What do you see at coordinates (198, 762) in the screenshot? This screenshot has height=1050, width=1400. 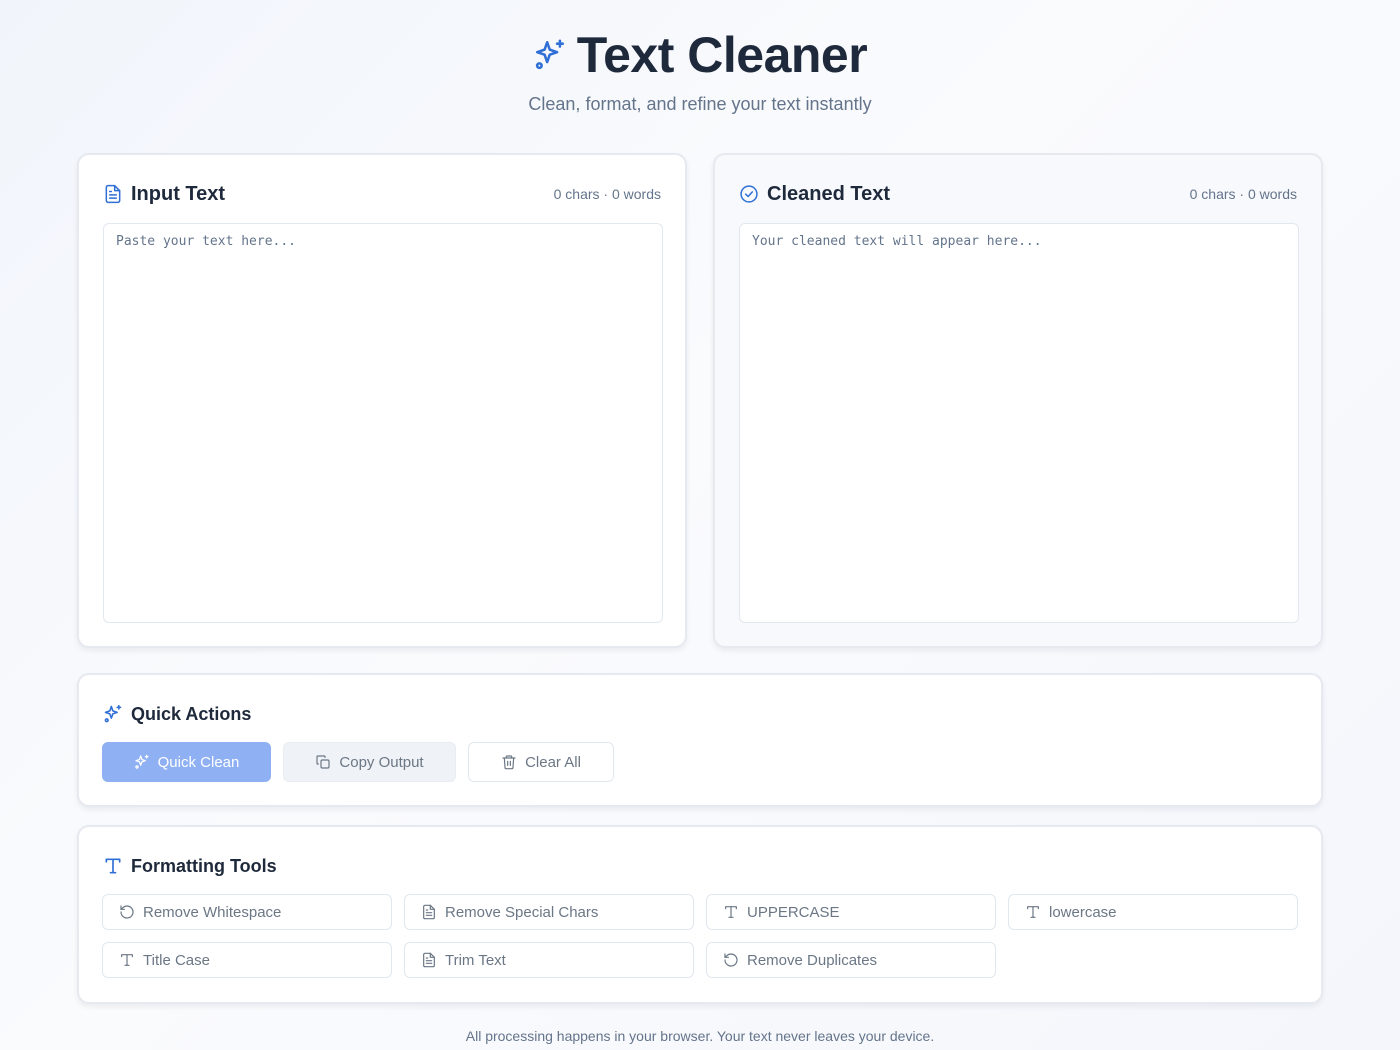 I see `quick-clean-label: Quick Clean` at bounding box center [198, 762].